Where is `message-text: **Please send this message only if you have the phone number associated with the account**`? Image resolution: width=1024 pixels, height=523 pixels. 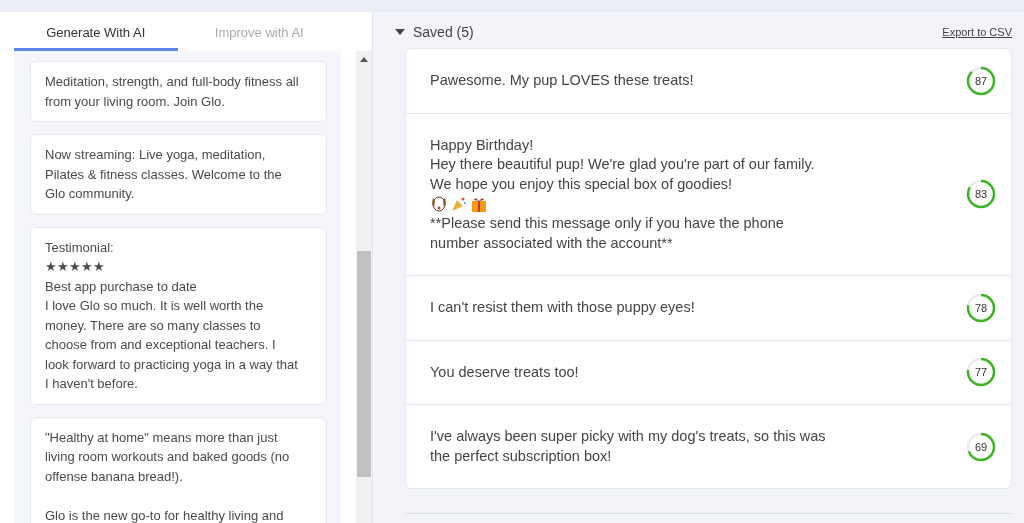 message-text: **Please send this message only if you have the phone number associated with the account** is located at coordinates (607, 233).